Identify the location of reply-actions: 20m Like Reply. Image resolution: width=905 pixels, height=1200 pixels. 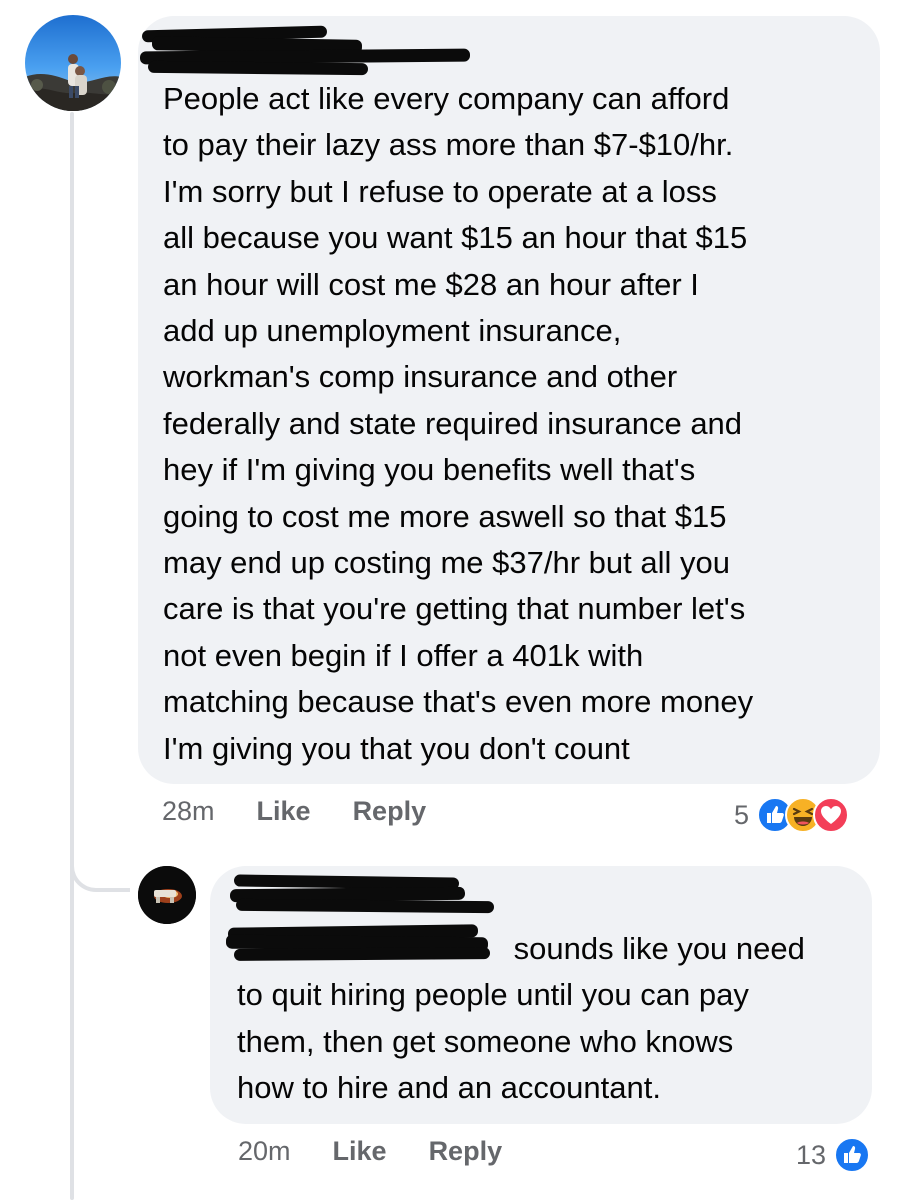
(391, 1151).